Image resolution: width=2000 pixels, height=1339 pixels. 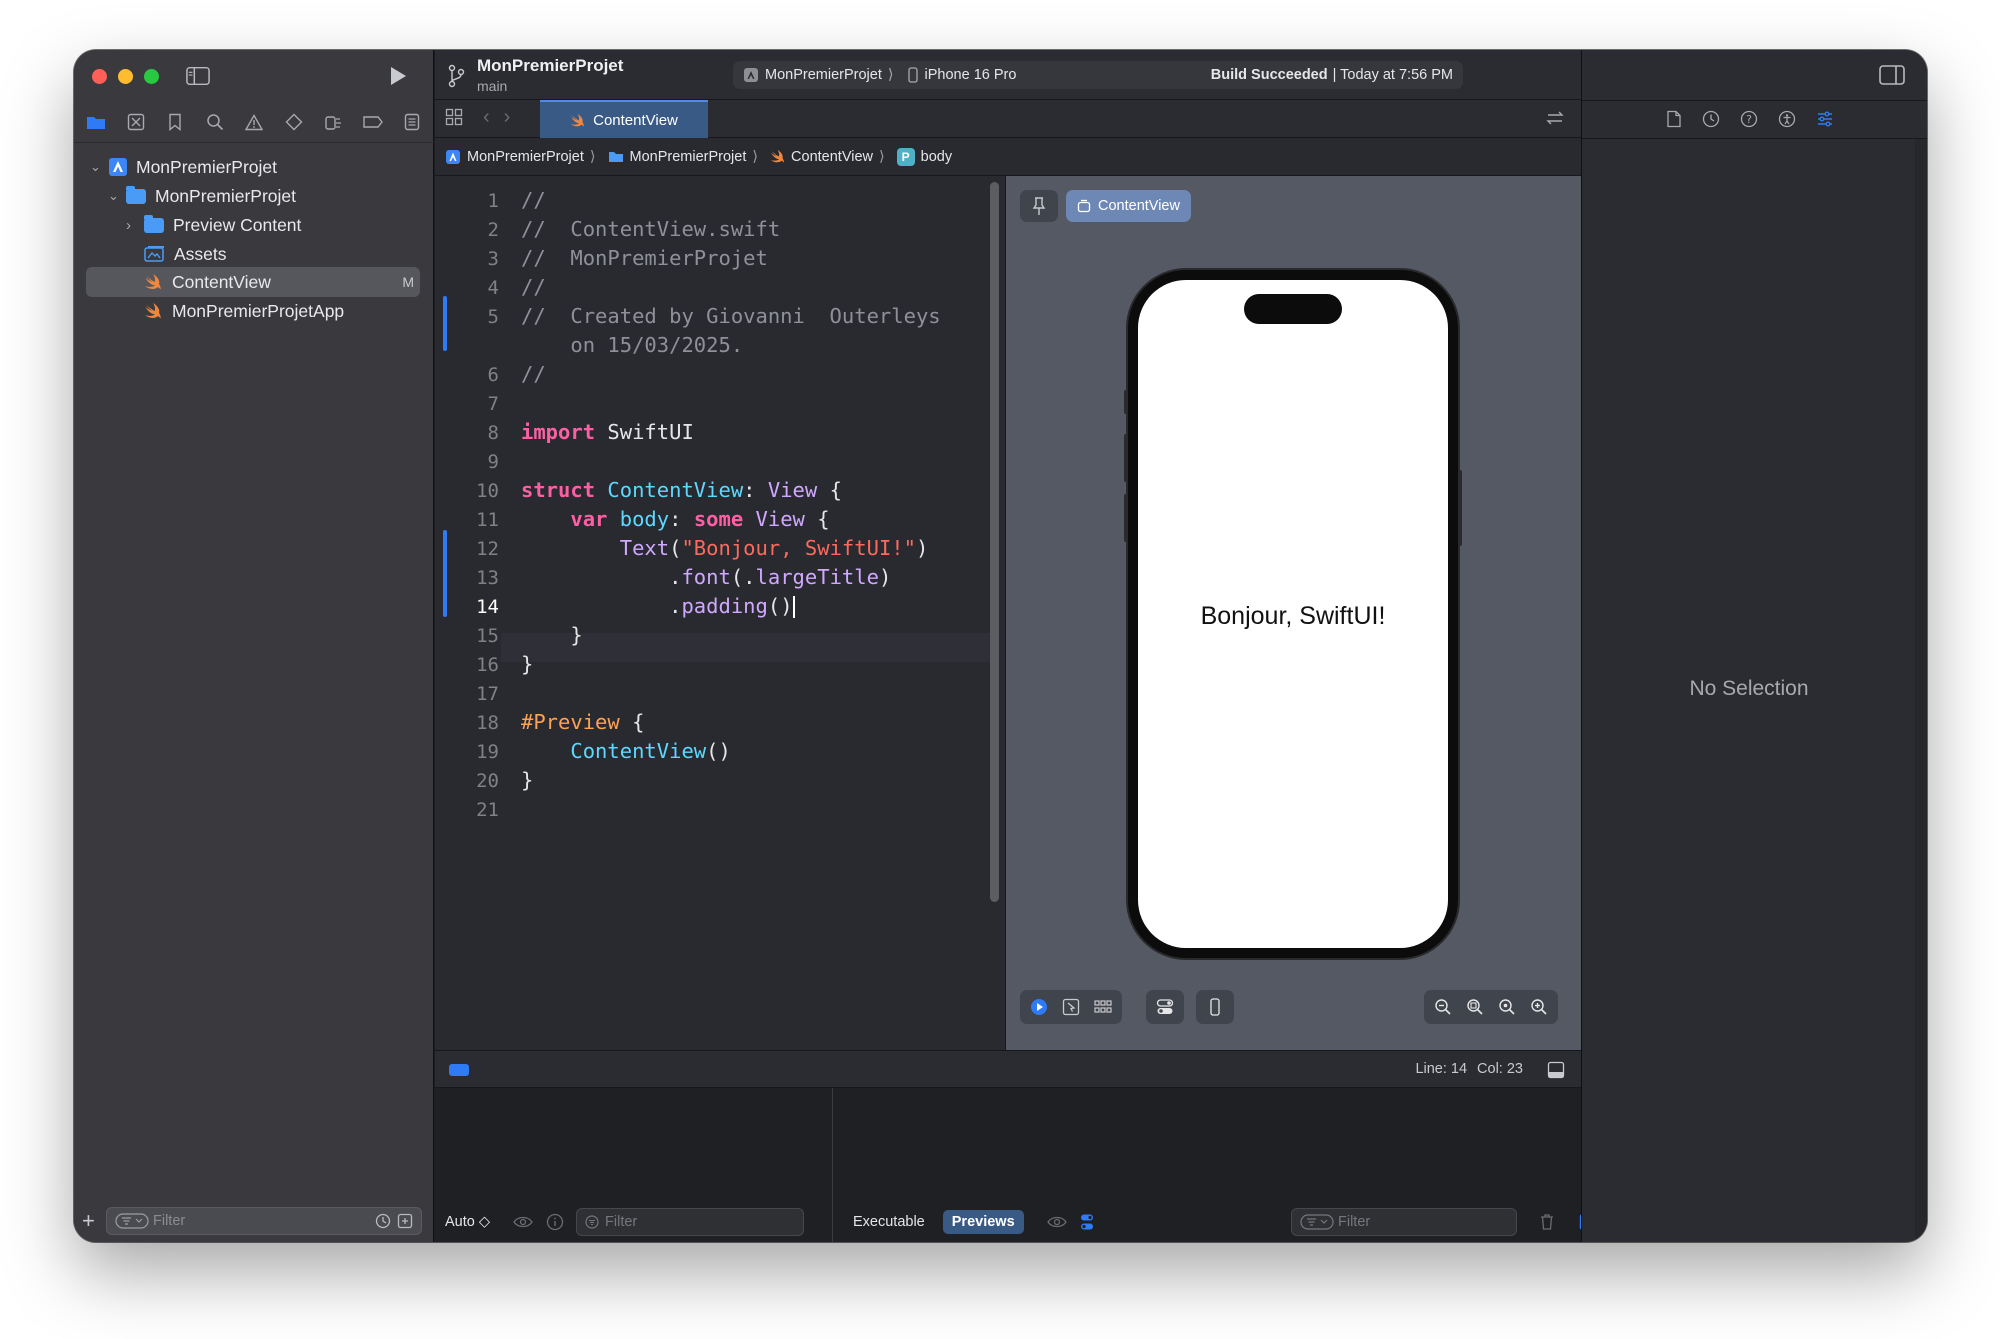 What do you see at coordinates (136, 122) in the screenshot?
I see `source-control-navigator-icon` at bounding box center [136, 122].